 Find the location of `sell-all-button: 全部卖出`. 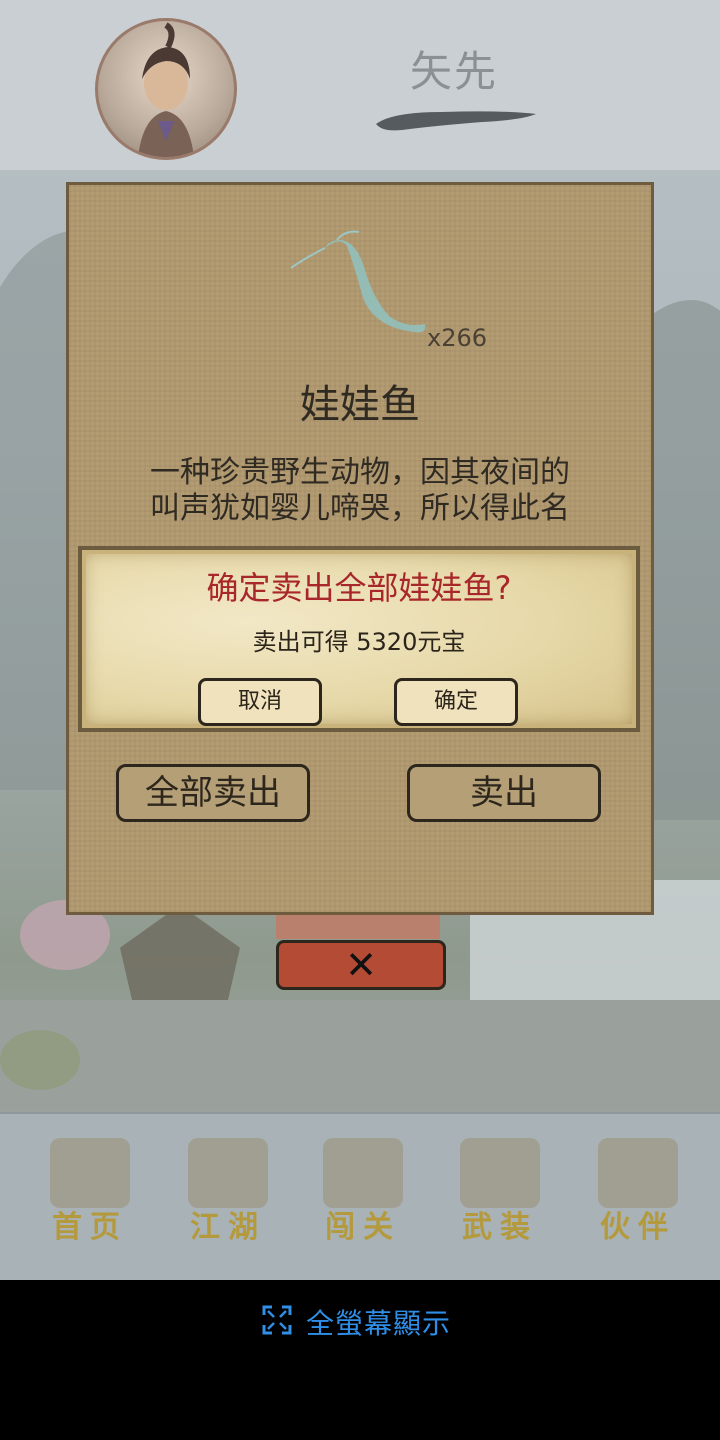

sell-all-button: 全部卖出 is located at coordinates (213, 793).